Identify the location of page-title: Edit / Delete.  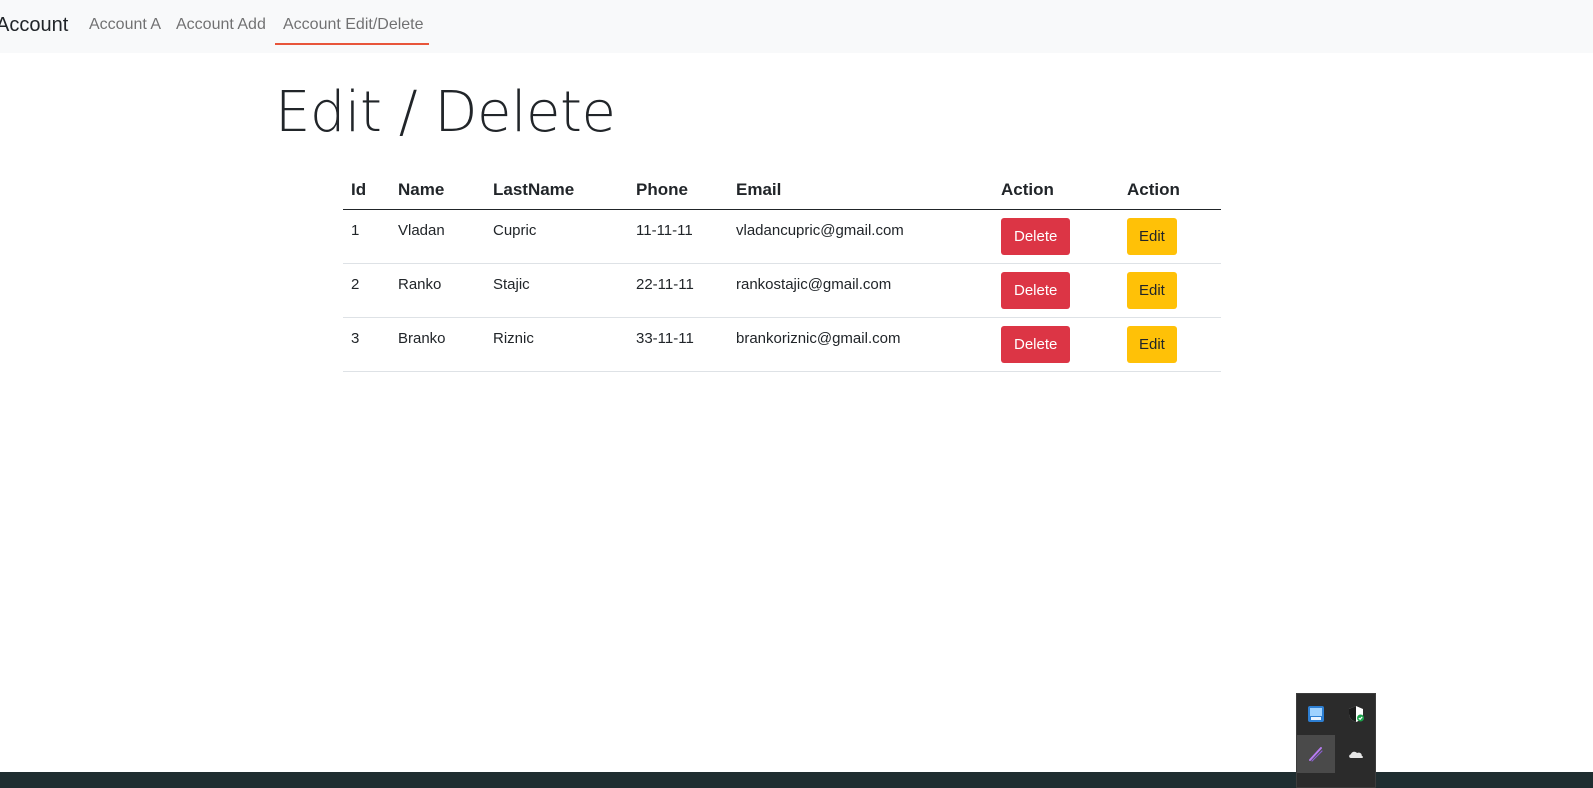
(445, 112).